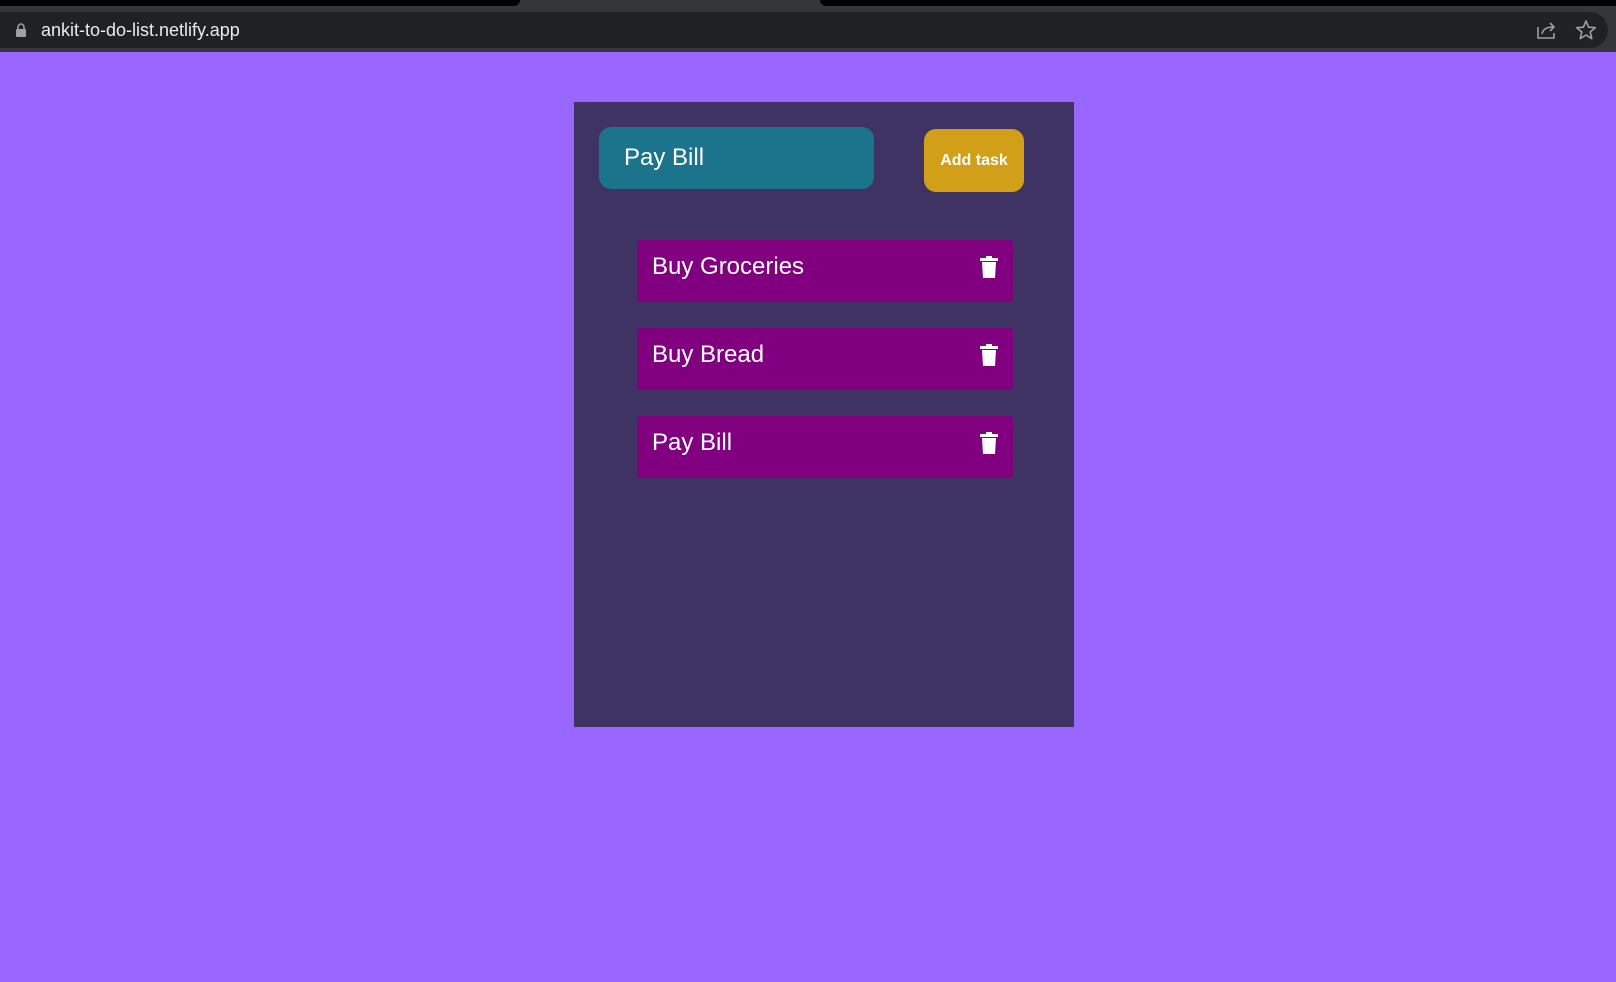  I want to click on task-label: Pay Bill, so click(692, 442).